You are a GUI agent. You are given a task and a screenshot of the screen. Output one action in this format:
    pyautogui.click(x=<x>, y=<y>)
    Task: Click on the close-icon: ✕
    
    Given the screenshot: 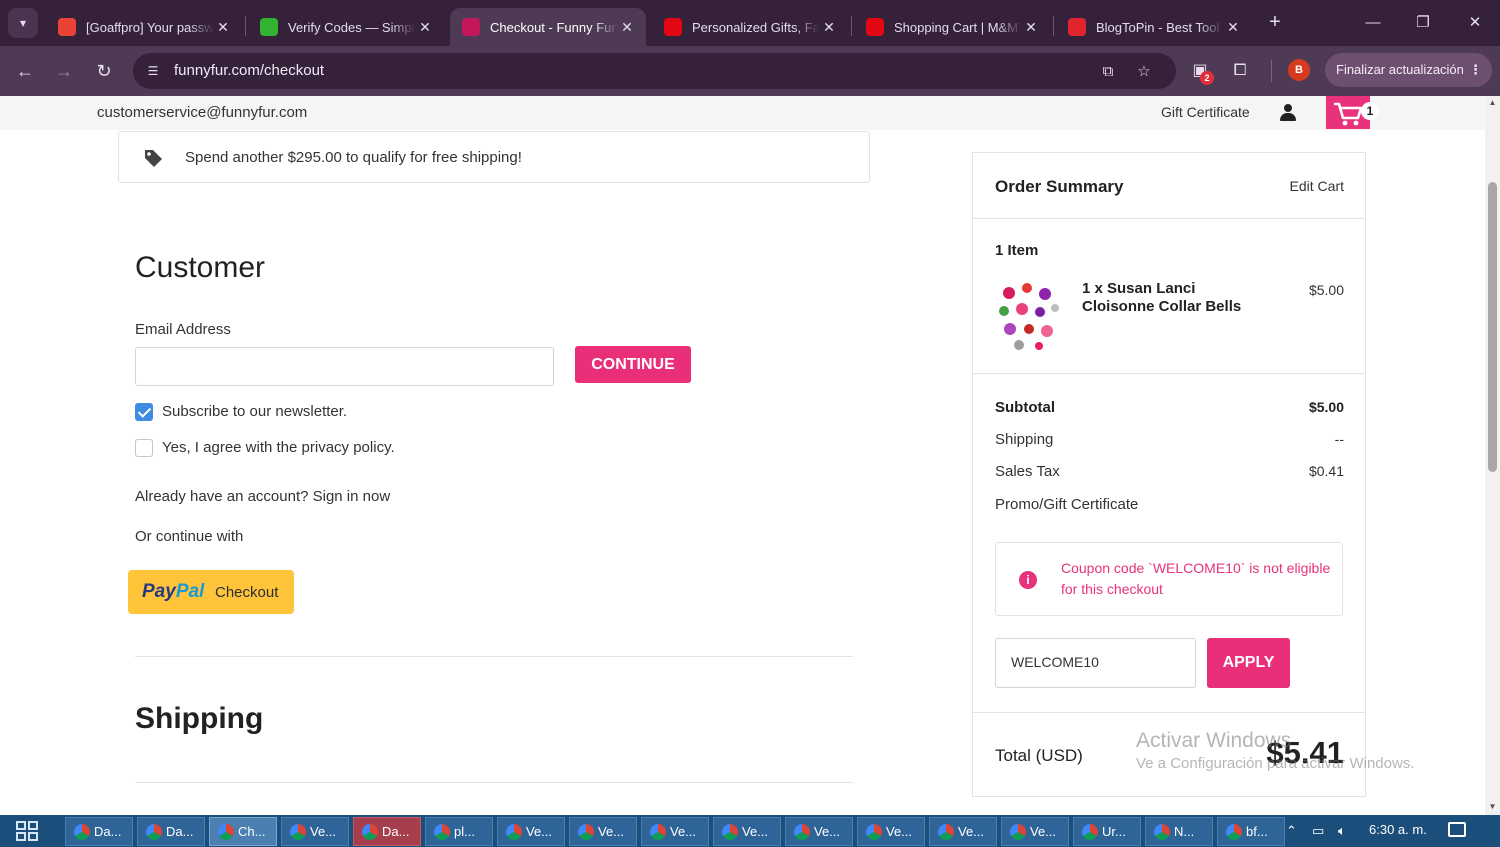 What is the action you would take?
    pyautogui.click(x=1475, y=22)
    